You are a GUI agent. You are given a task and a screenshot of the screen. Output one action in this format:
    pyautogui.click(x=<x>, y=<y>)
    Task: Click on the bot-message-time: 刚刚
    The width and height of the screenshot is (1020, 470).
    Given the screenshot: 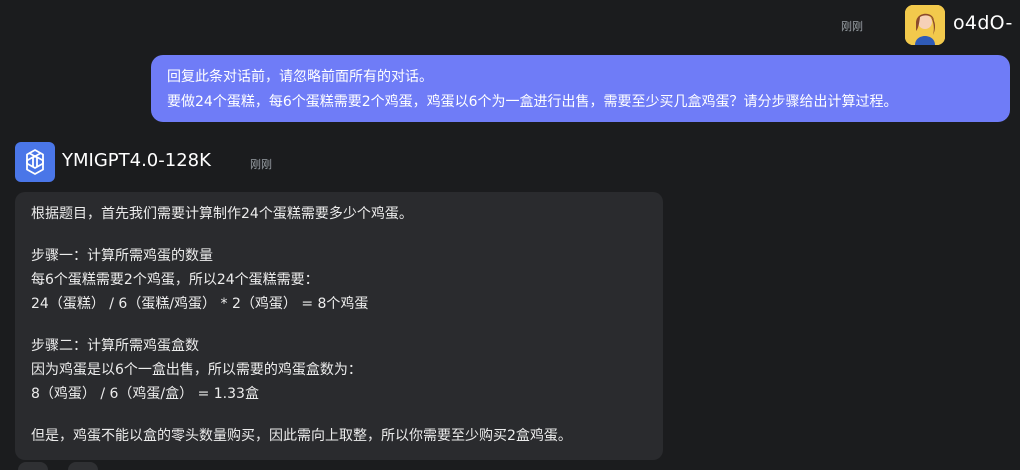 What is the action you would take?
    pyautogui.click(x=261, y=164)
    